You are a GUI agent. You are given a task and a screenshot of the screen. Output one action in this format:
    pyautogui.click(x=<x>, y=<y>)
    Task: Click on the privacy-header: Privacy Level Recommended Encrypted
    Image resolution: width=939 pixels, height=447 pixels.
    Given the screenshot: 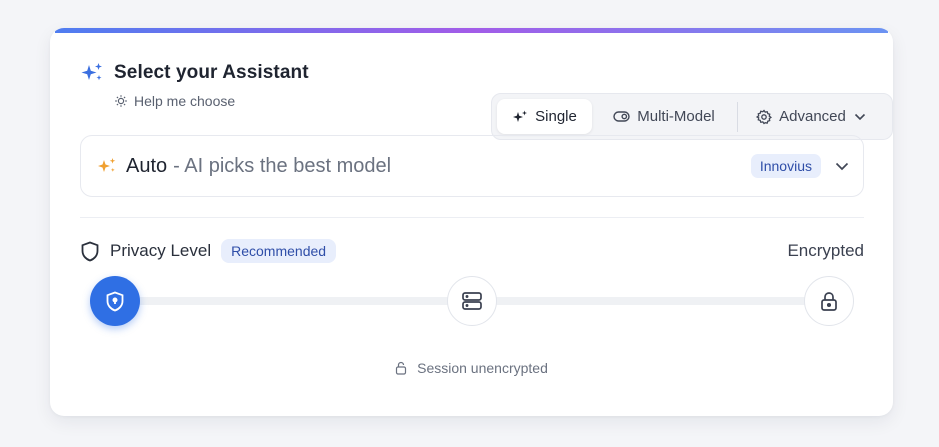 What is the action you would take?
    pyautogui.click(x=472, y=251)
    